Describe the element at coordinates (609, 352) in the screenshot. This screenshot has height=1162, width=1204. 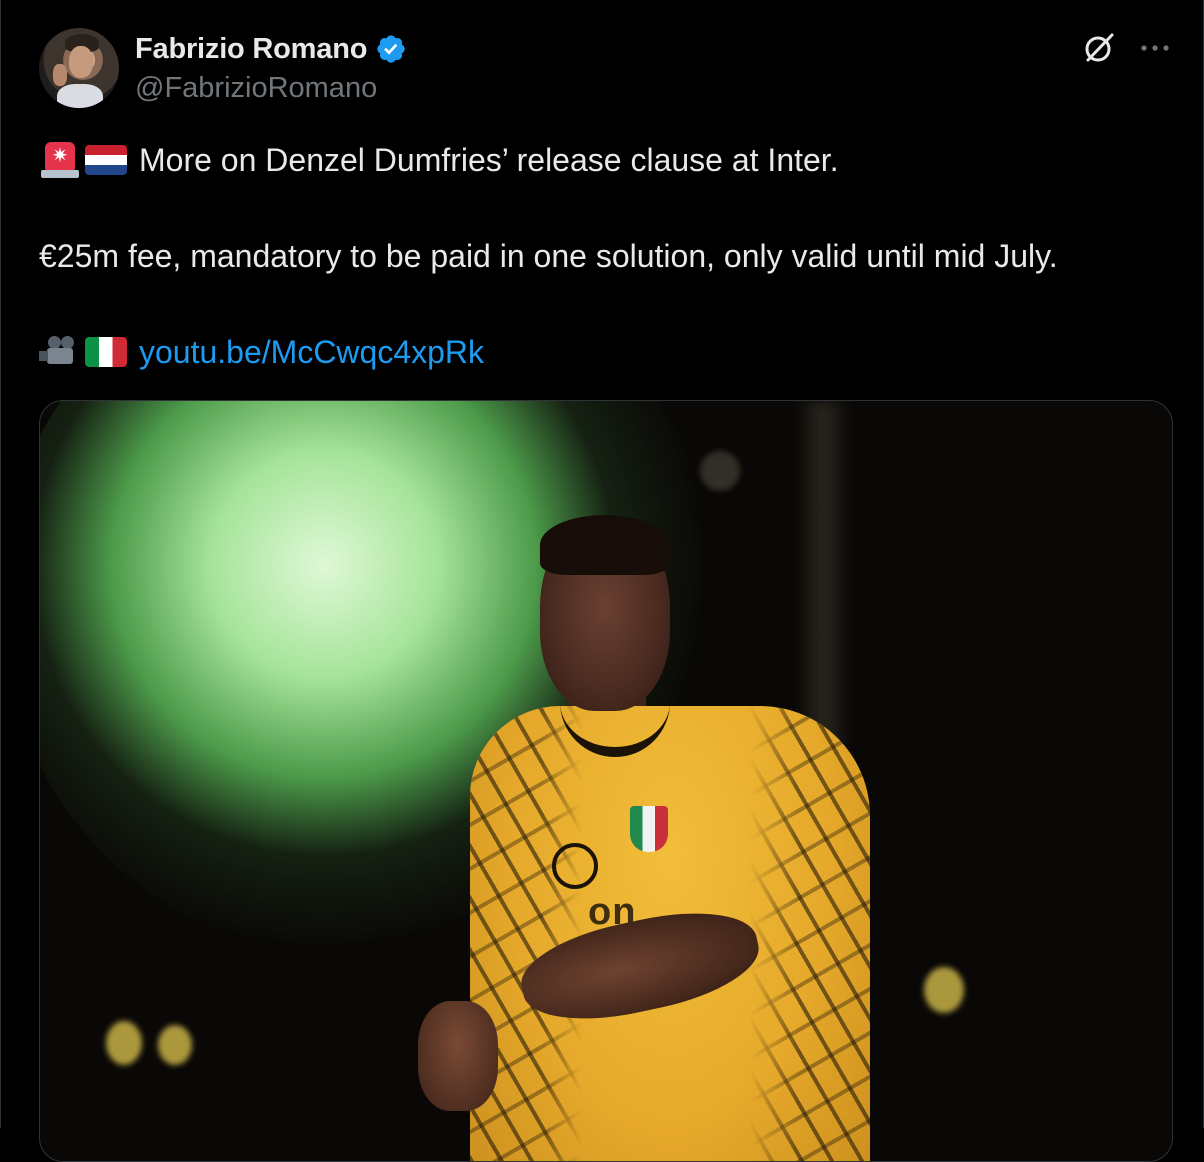
I see `tweet-line-3: youtu.be/McCwqc4xpRk` at that location.